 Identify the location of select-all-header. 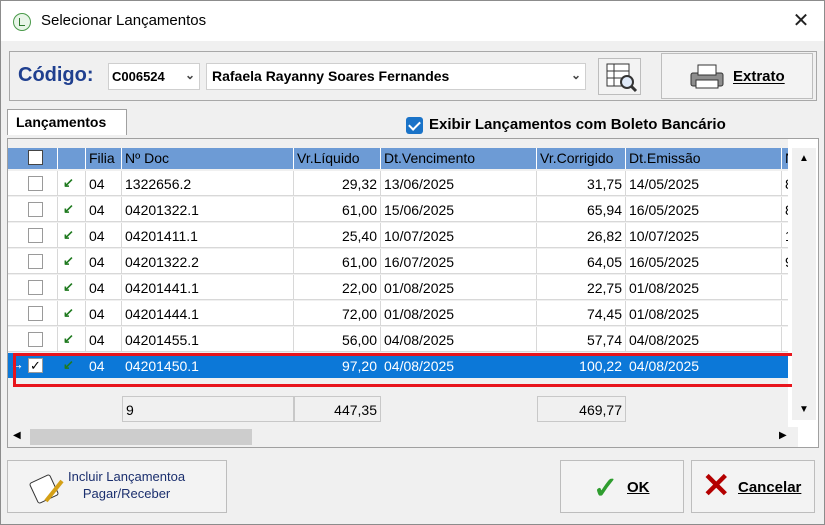
(33, 158).